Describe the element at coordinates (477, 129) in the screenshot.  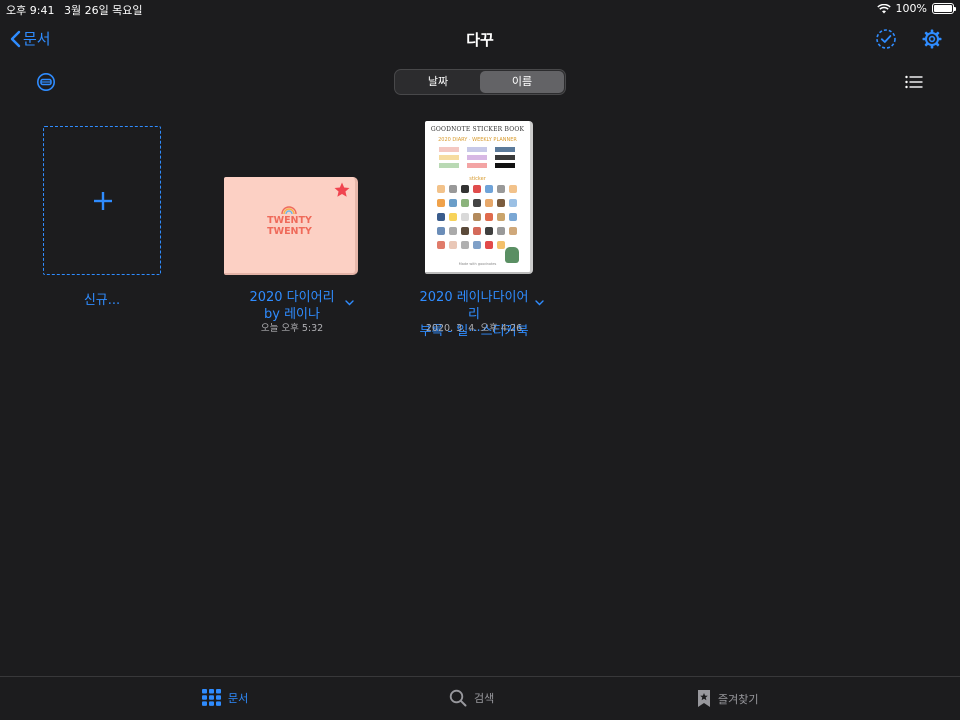
I see `sticker-cover-title: GOODNOTE STICKER BOOK` at that location.